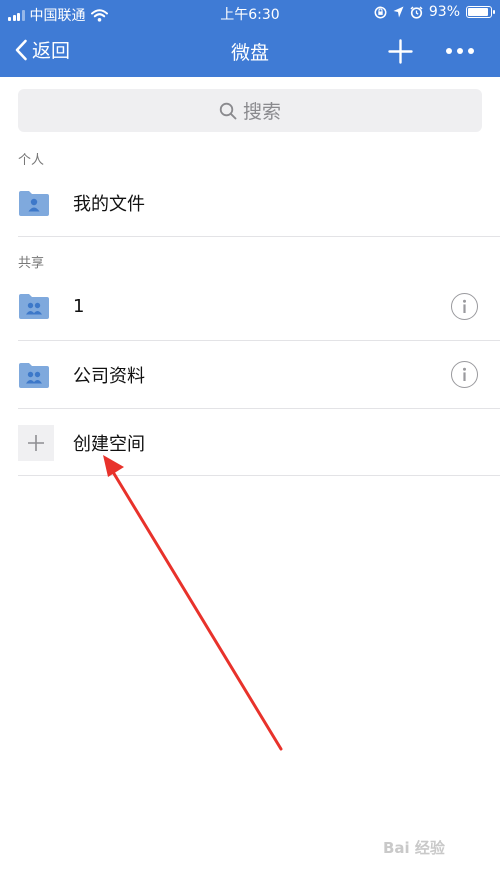  Describe the element at coordinates (444, 12) in the screenshot. I see `battery-percent: 93%` at that location.